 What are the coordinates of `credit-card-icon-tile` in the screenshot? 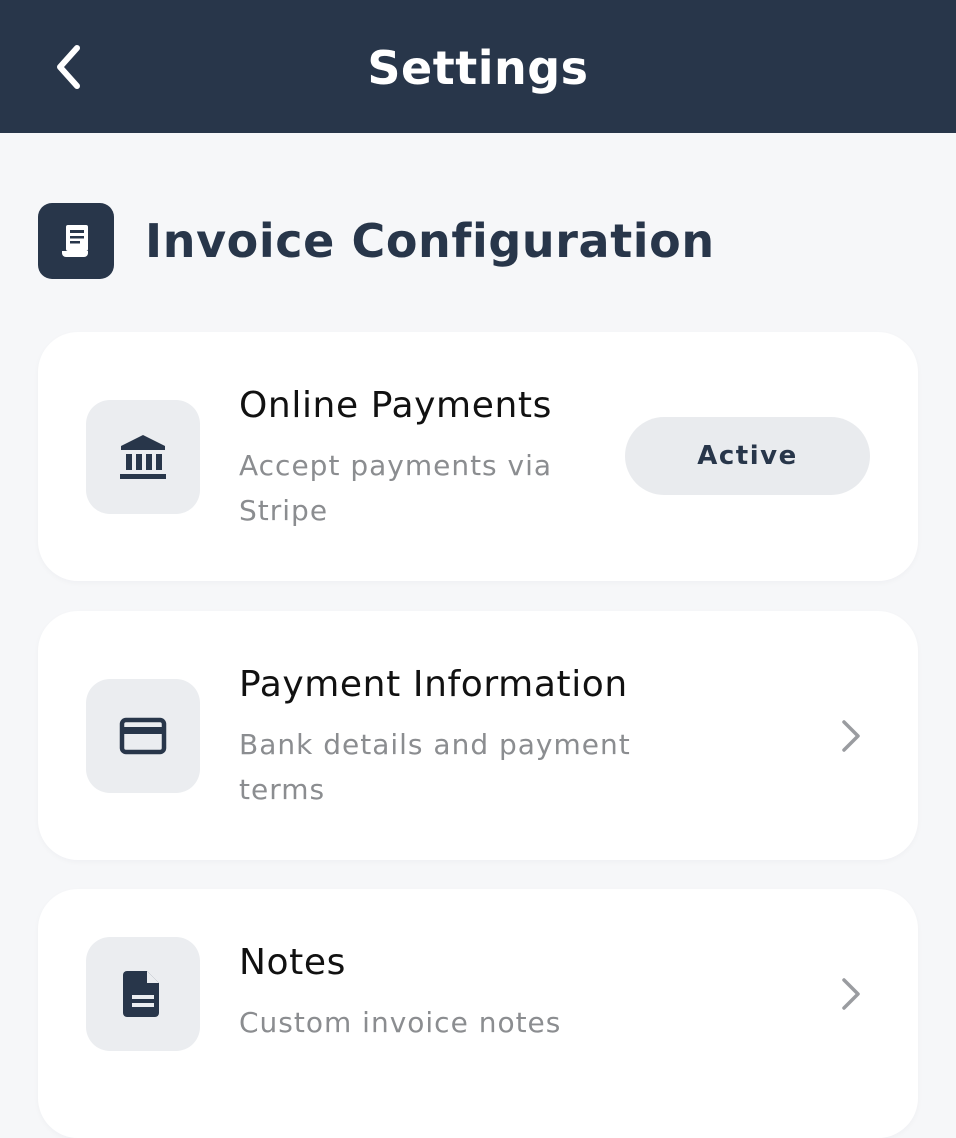 It's located at (143, 736).